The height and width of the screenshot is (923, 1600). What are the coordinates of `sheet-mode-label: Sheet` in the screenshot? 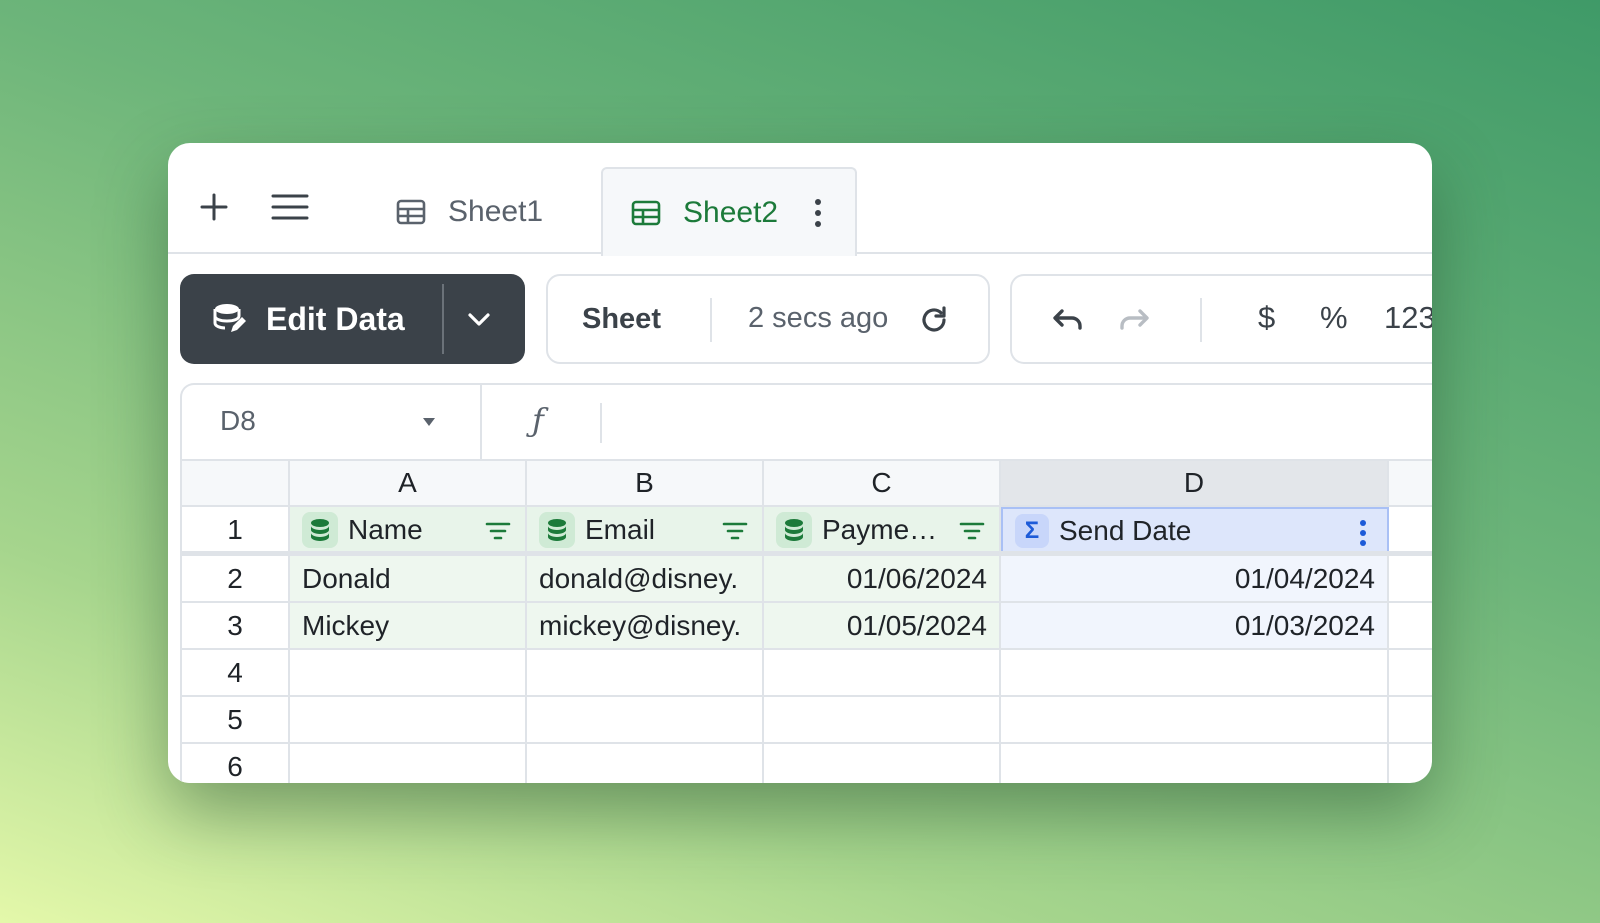 It's located at (621, 319).